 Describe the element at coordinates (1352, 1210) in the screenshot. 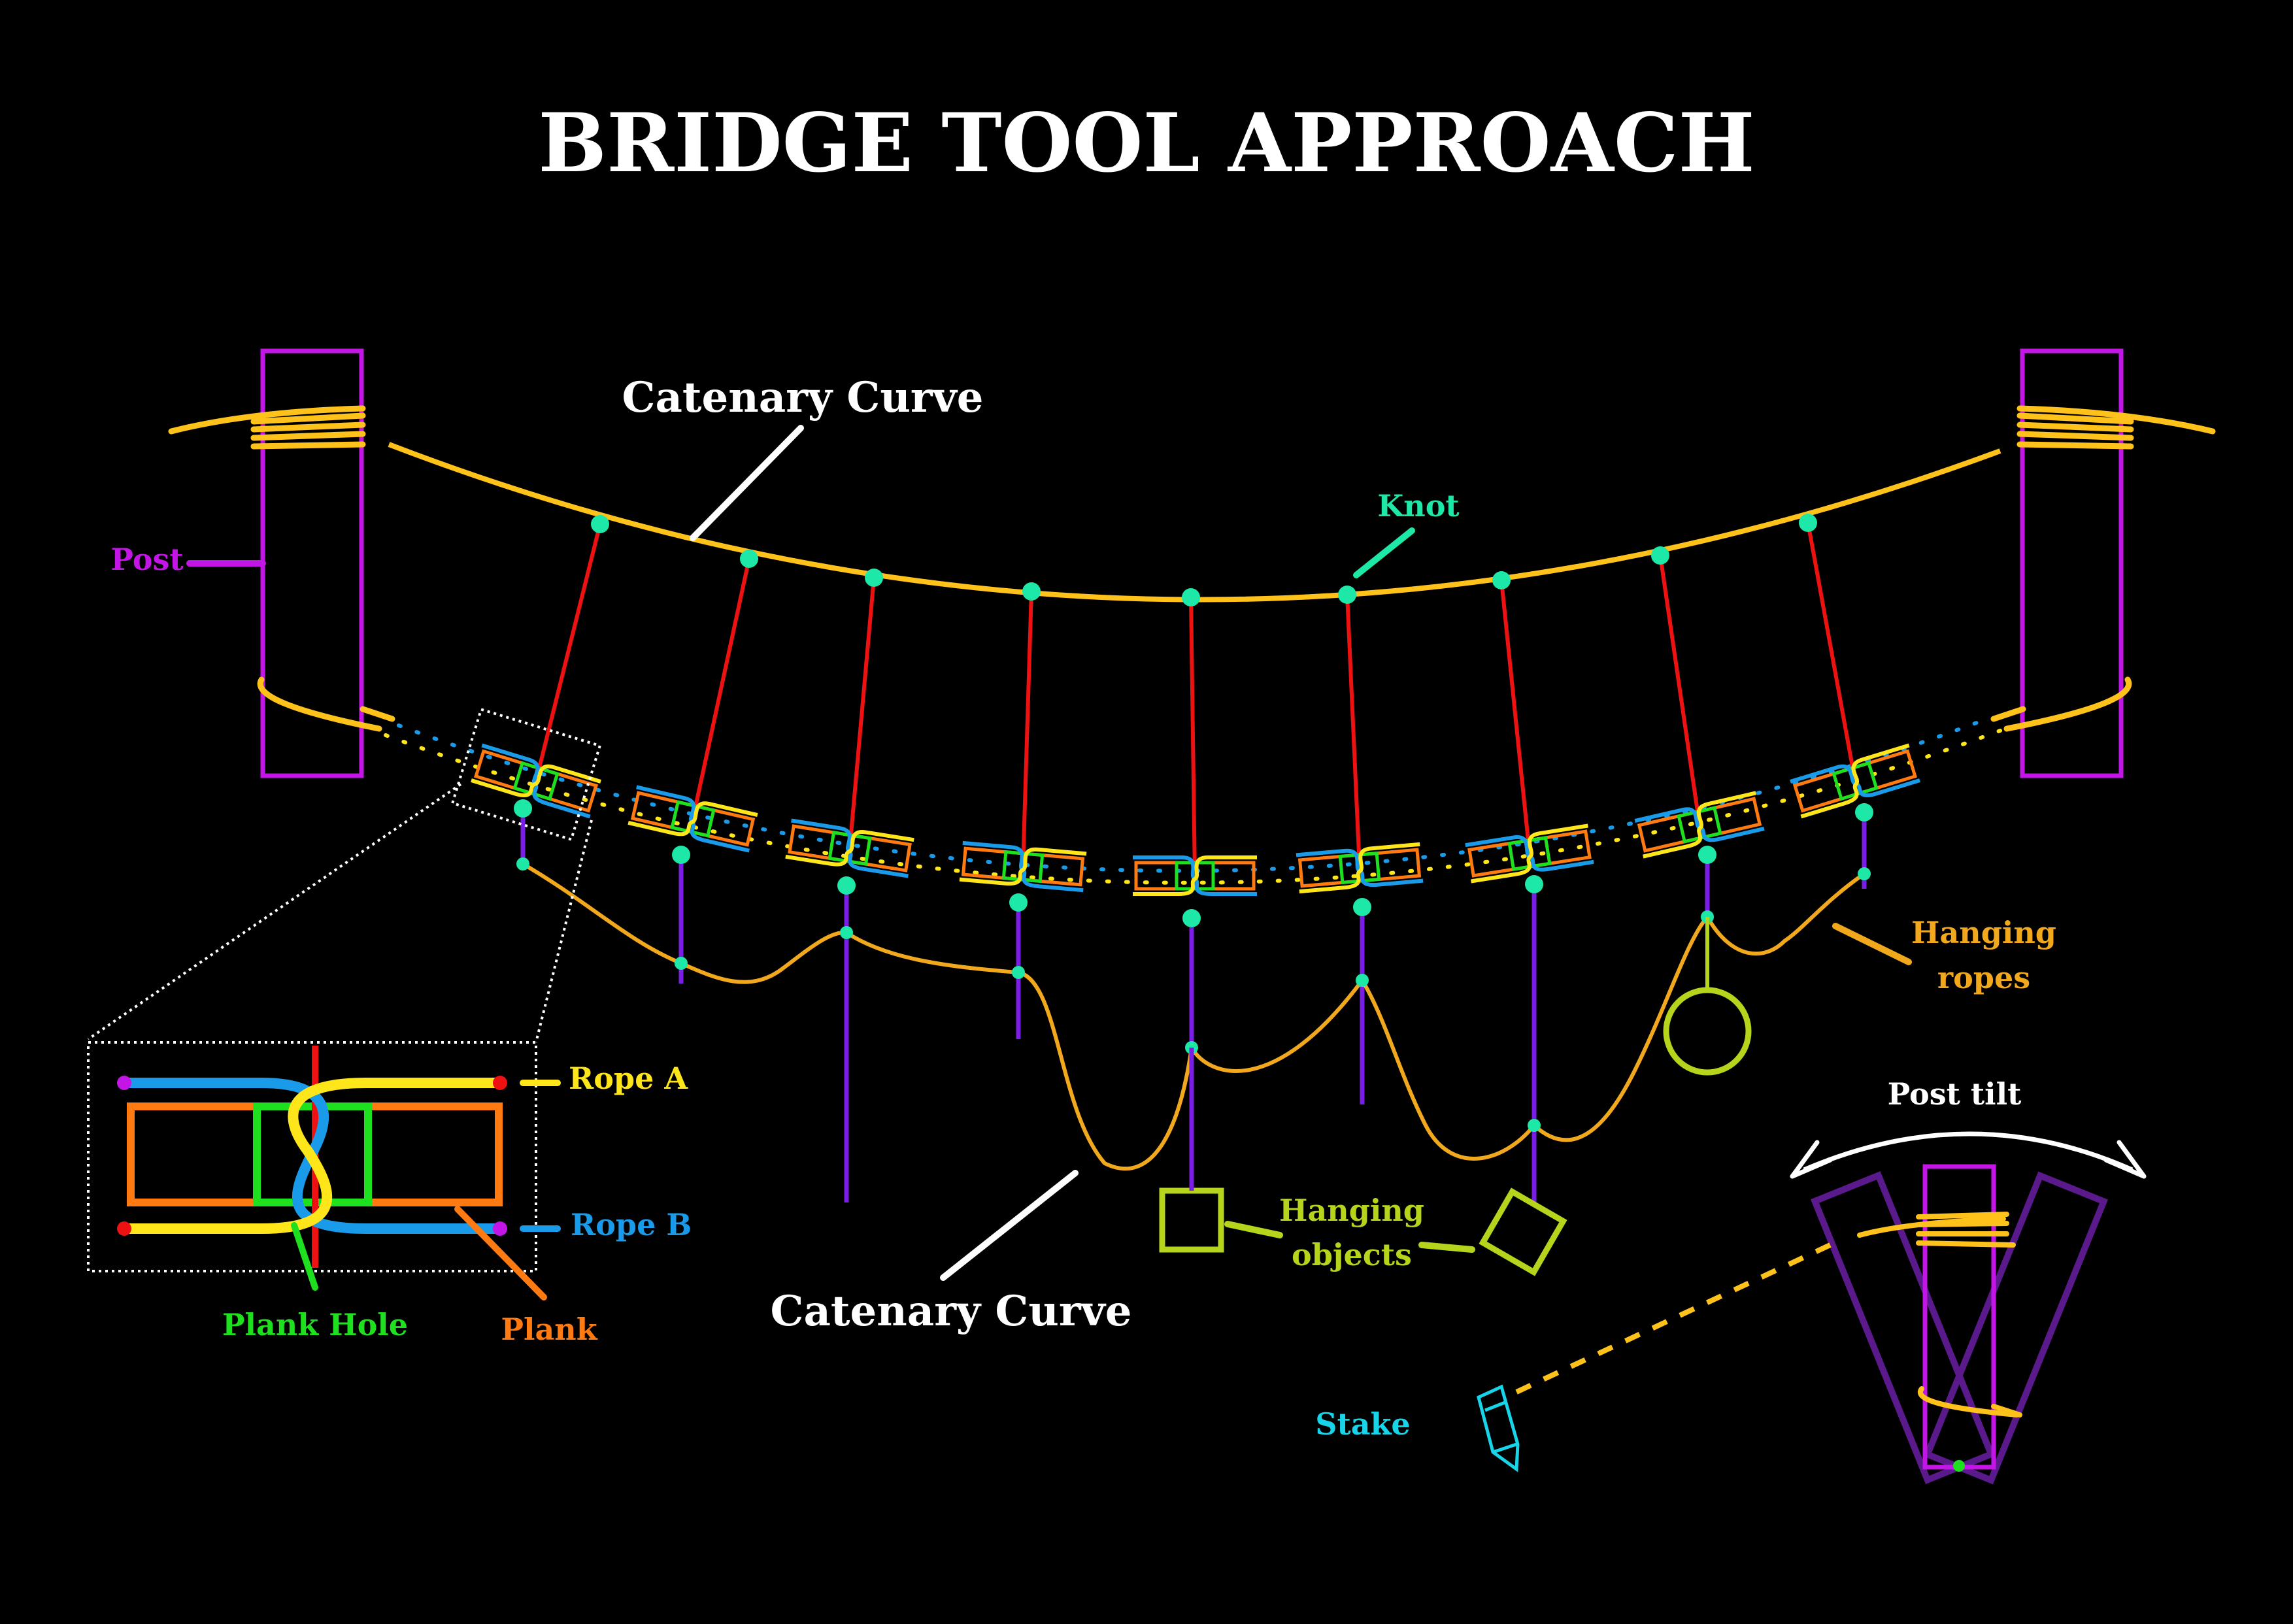

I see `label-hanging-objects-line1: Hanging` at that location.